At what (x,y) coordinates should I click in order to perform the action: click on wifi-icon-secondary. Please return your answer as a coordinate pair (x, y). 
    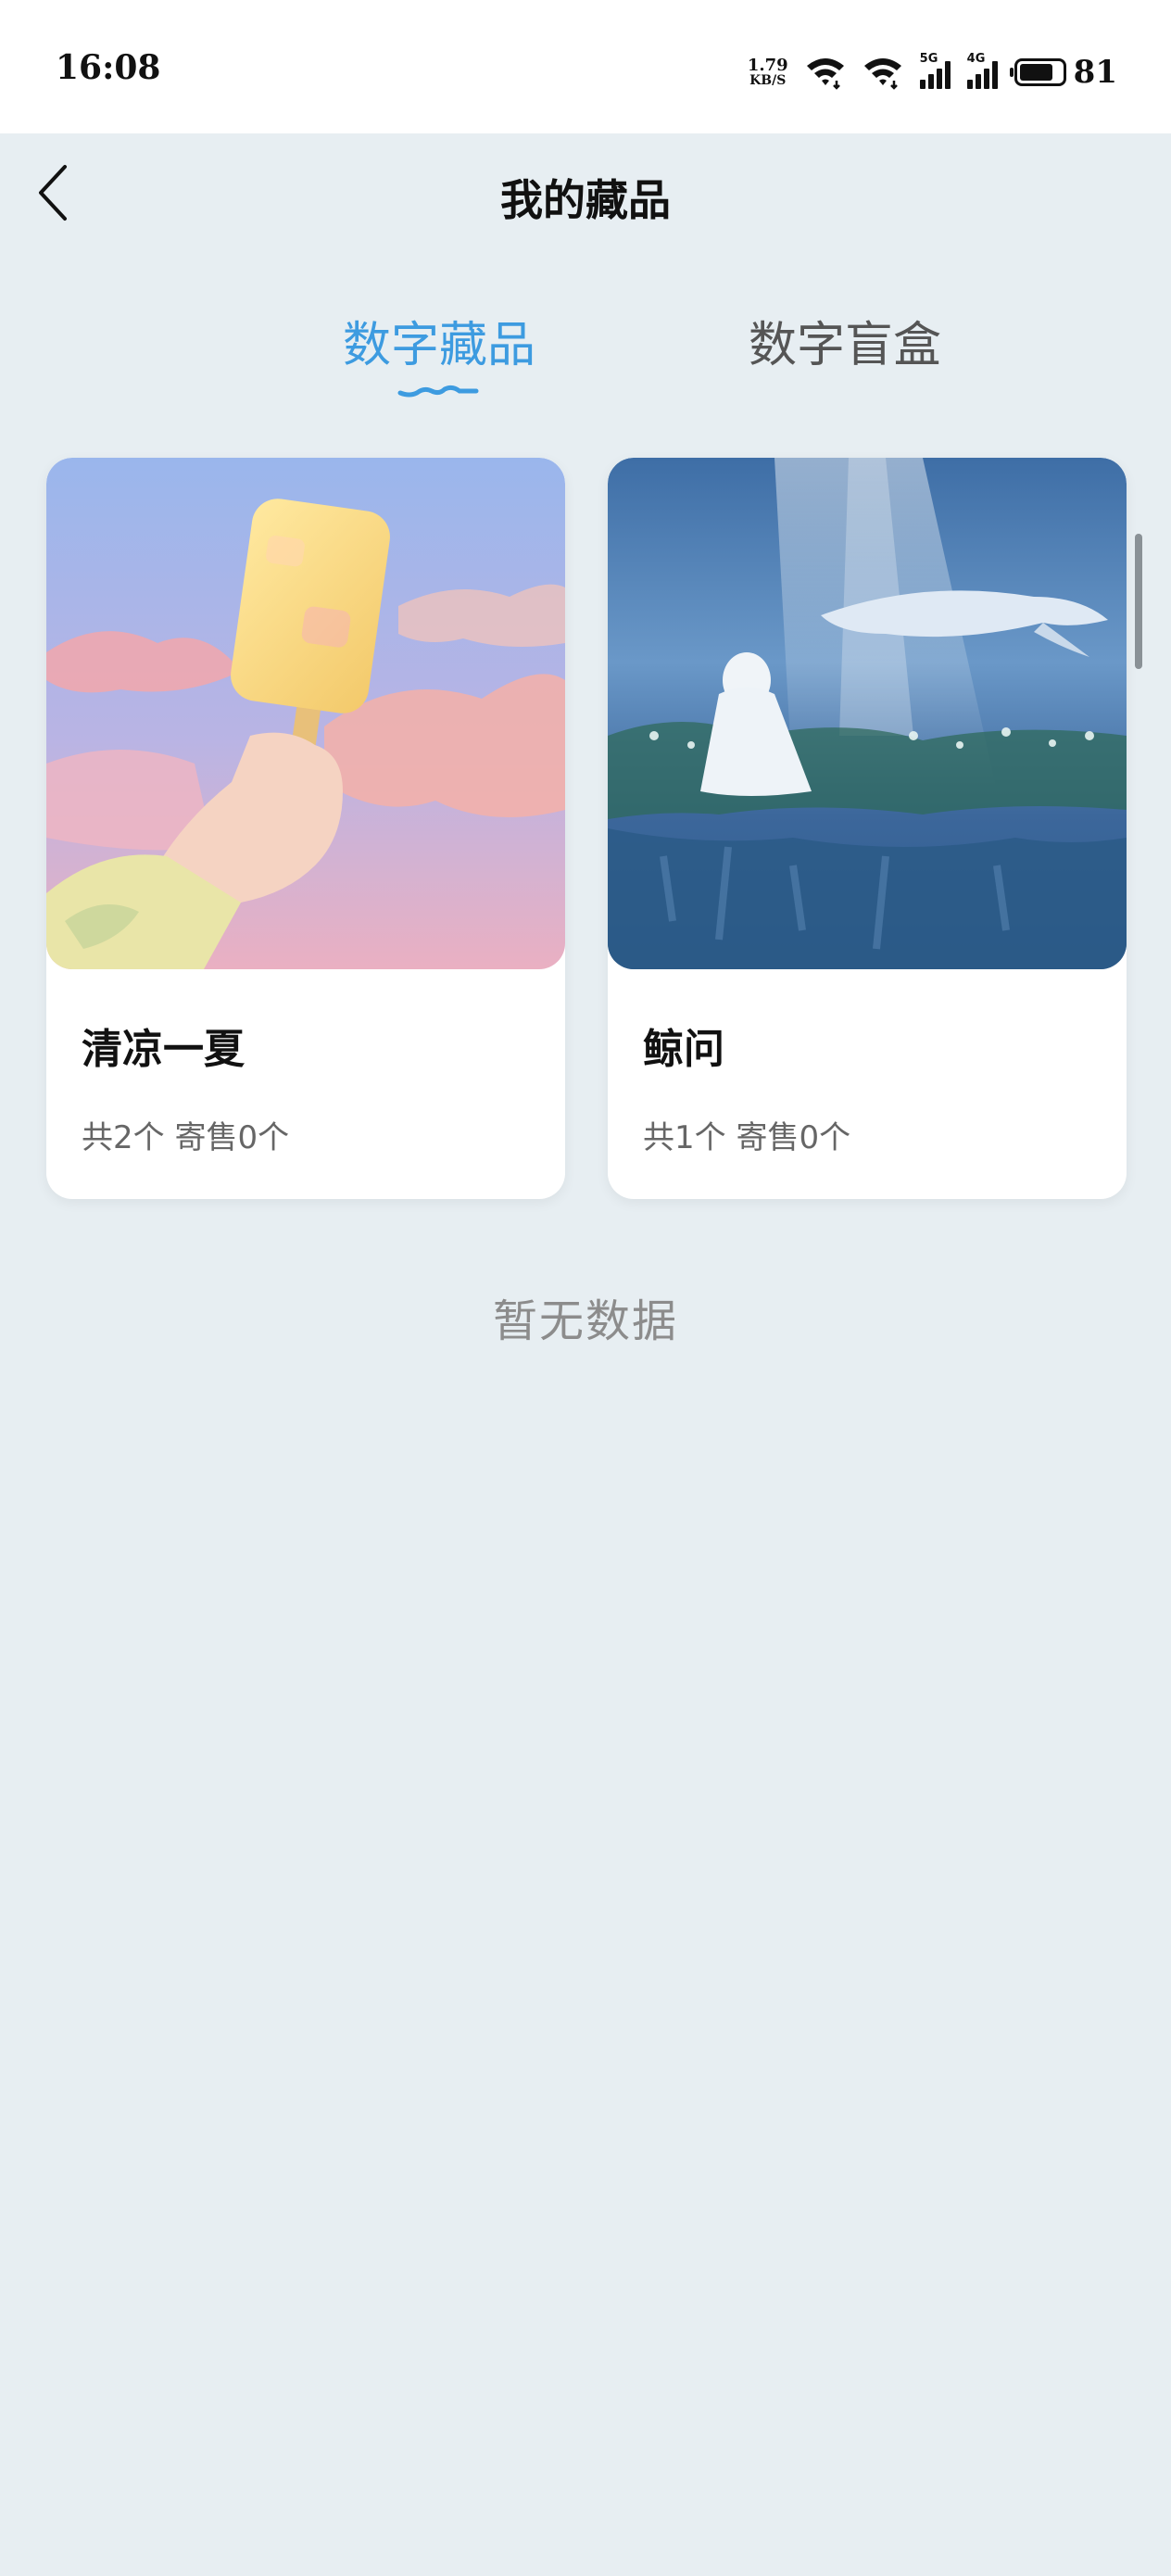
    Looking at the image, I should click on (882, 74).